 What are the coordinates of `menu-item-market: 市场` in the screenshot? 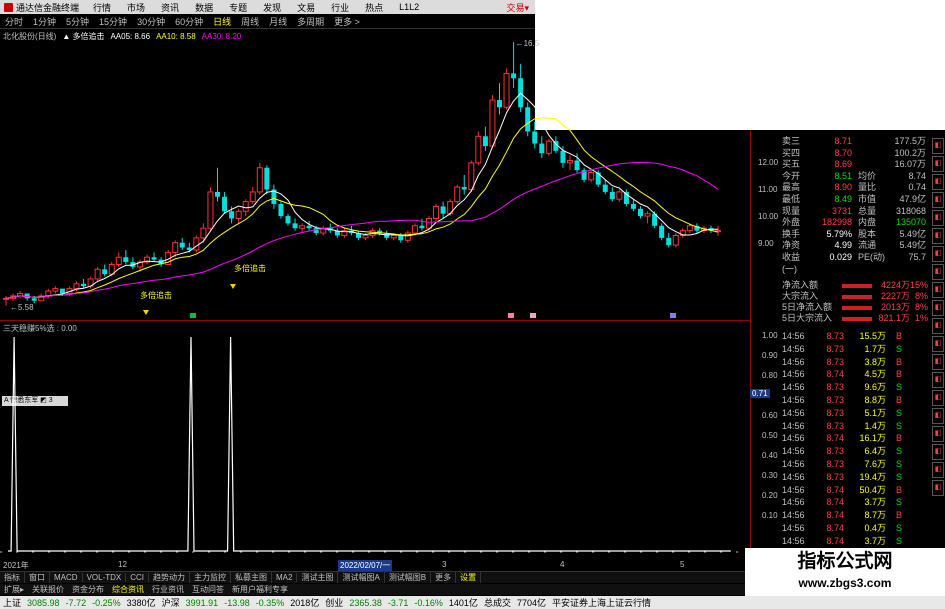 It's located at (136, 7).